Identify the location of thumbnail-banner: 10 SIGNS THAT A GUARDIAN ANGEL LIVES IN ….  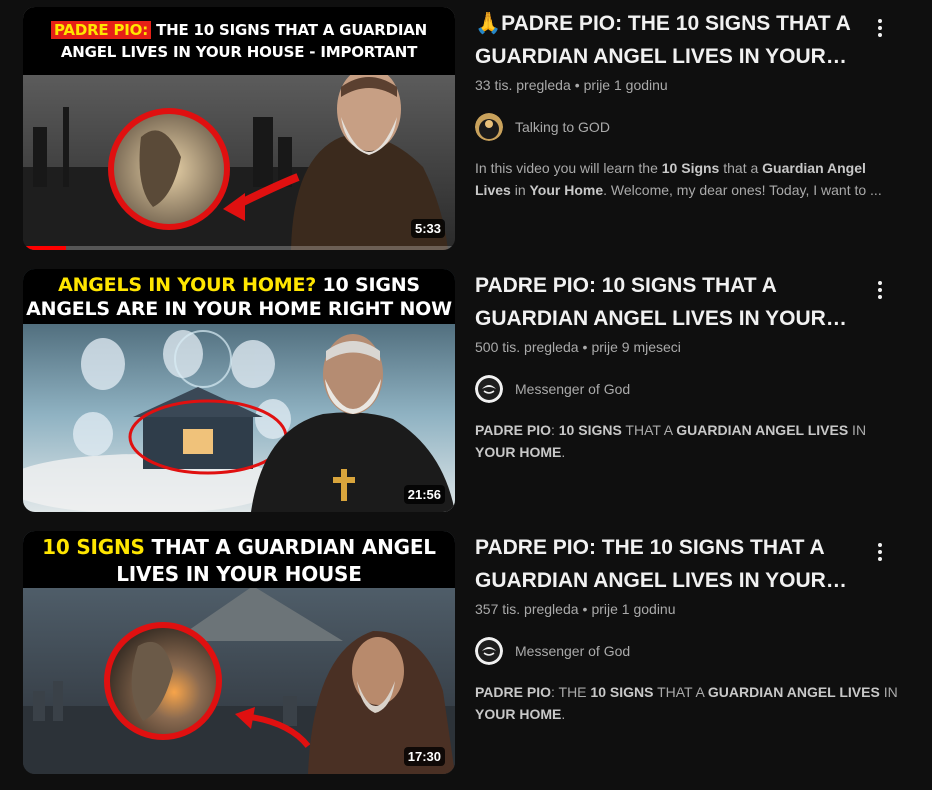
(239, 559).